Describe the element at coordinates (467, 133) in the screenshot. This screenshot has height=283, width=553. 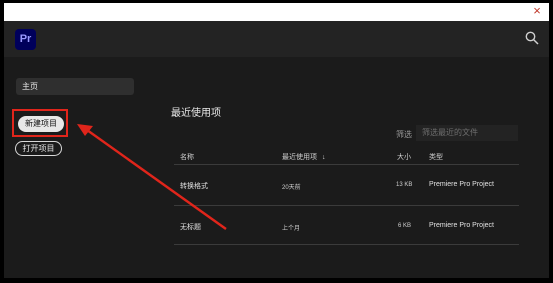
I see `filter-input: 筛选最近的文件` at that location.